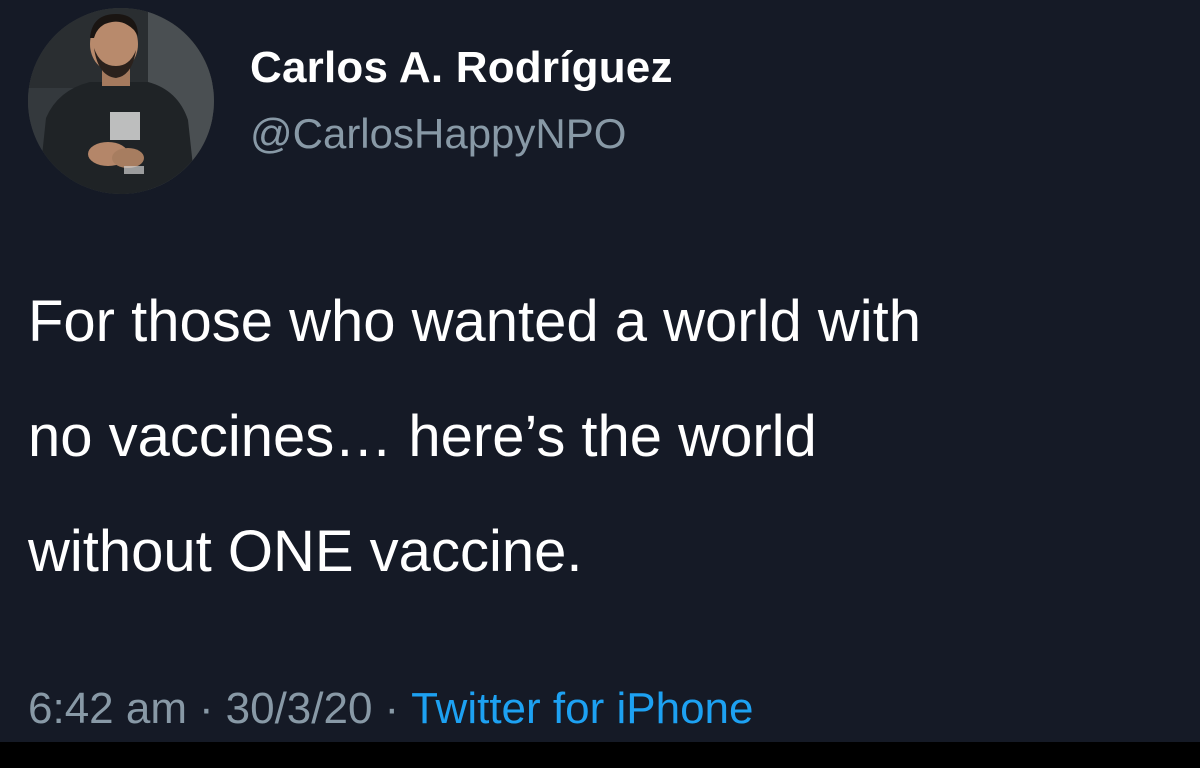 The image size is (1200, 768). I want to click on profile-photo-icon, so click(121, 101).